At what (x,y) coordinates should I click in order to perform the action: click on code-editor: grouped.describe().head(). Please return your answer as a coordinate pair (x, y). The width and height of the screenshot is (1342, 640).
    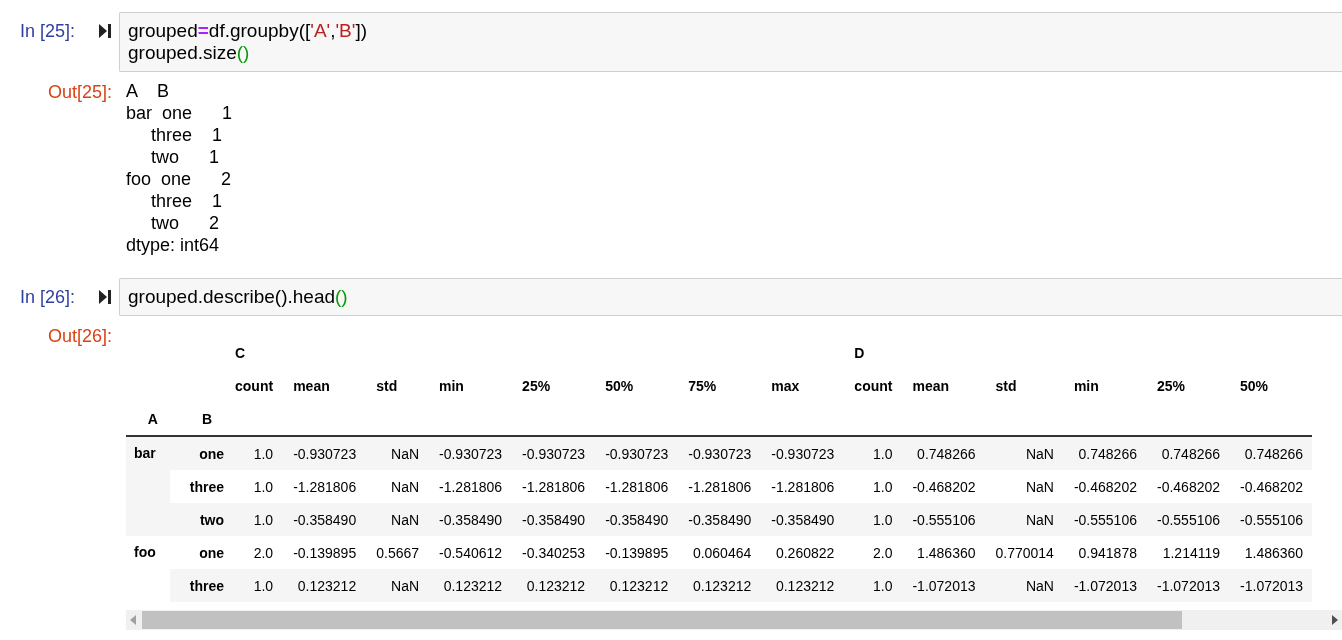
    Looking at the image, I should click on (730, 297).